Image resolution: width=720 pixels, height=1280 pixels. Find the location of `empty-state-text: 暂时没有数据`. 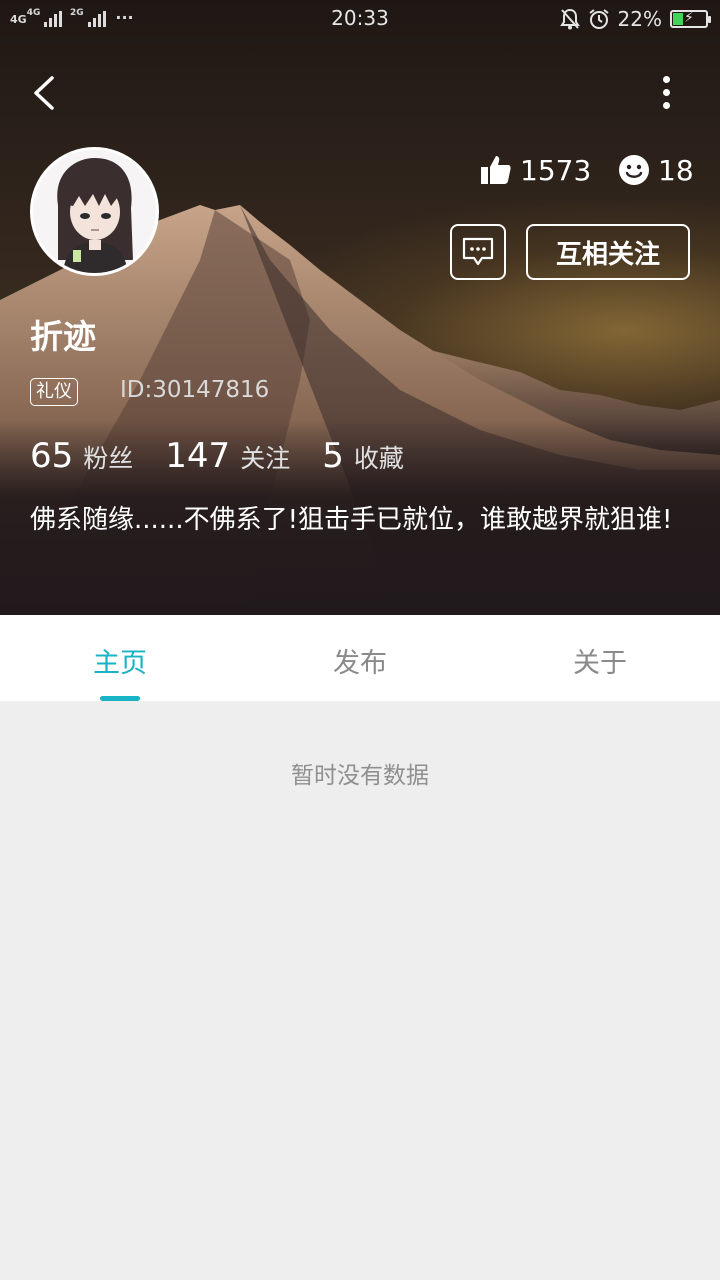

empty-state-text: 暂时没有数据 is located at coordinates (360, 776).